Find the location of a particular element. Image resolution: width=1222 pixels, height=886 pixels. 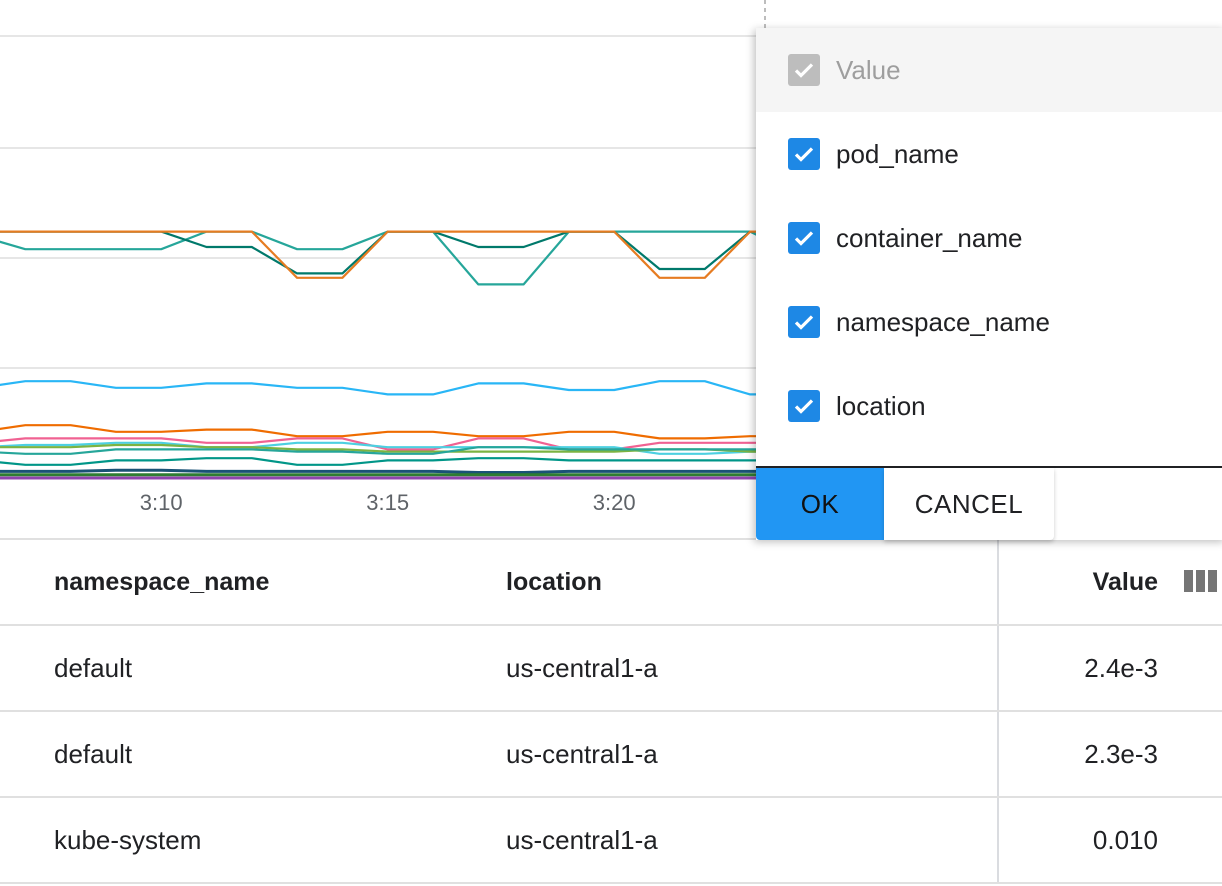

table-header-row: namespace_name location Value is located at coordinates (611, 583).